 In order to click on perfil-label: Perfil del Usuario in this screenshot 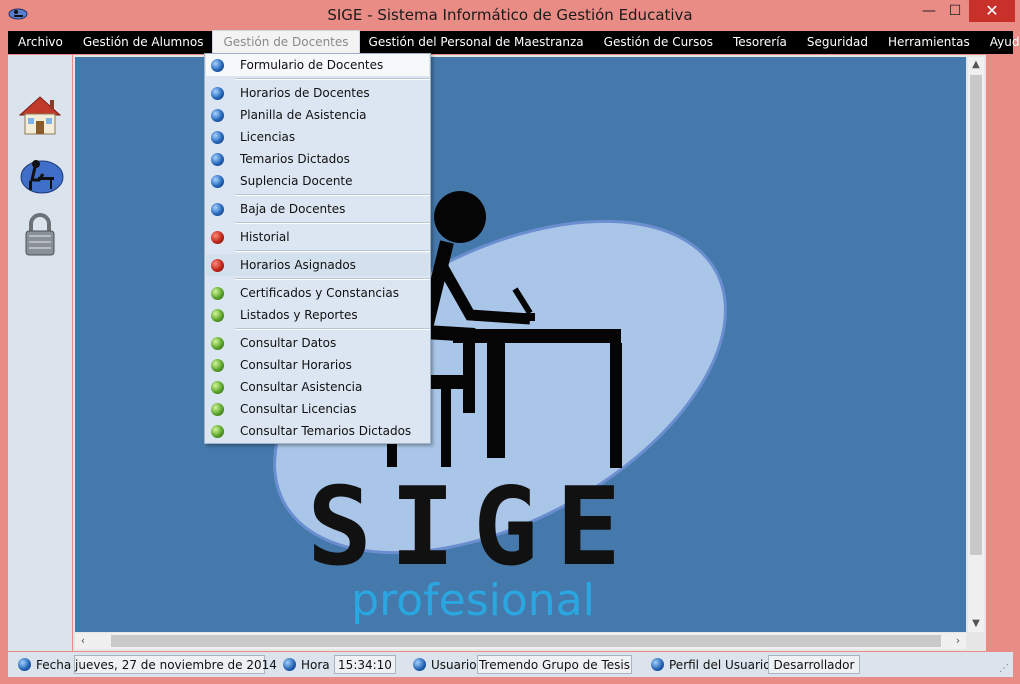, I will do `click(711, 665)`.